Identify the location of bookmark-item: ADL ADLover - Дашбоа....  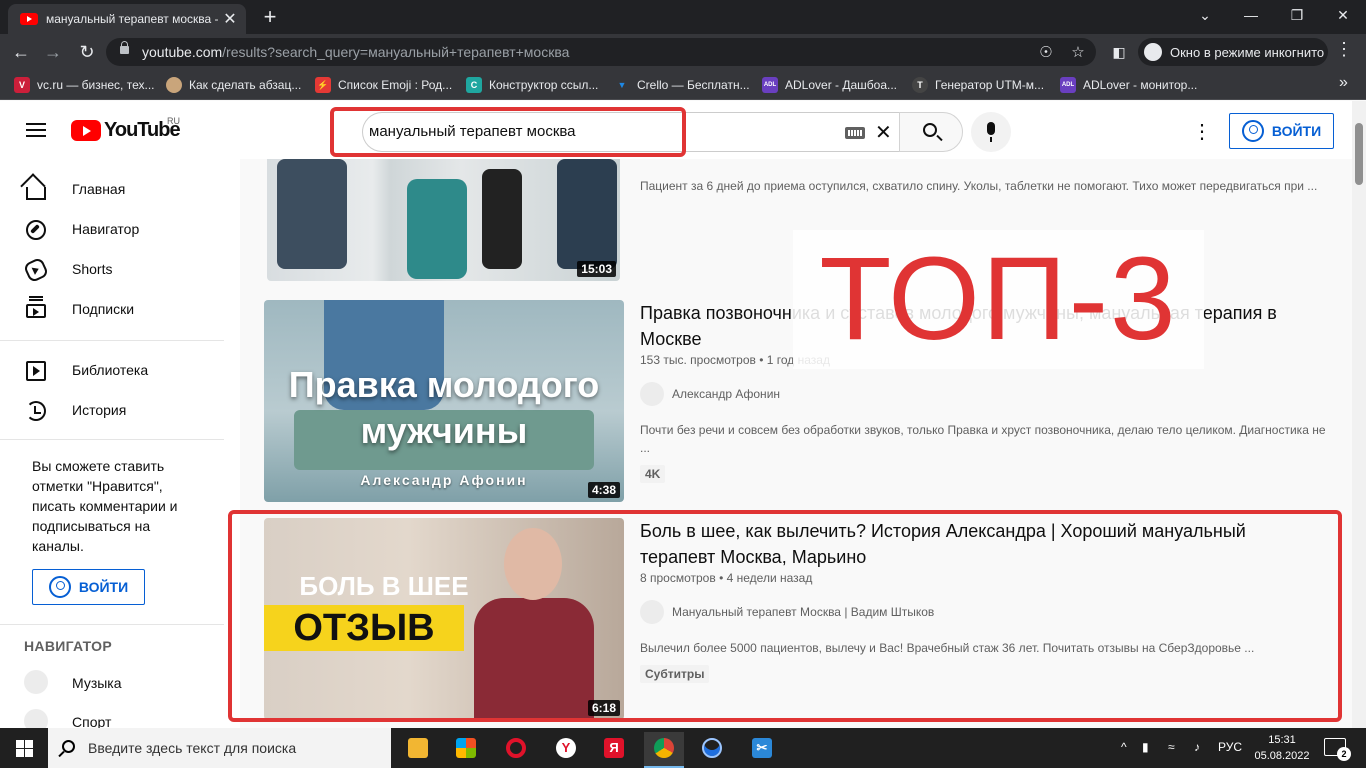
(829, 85).